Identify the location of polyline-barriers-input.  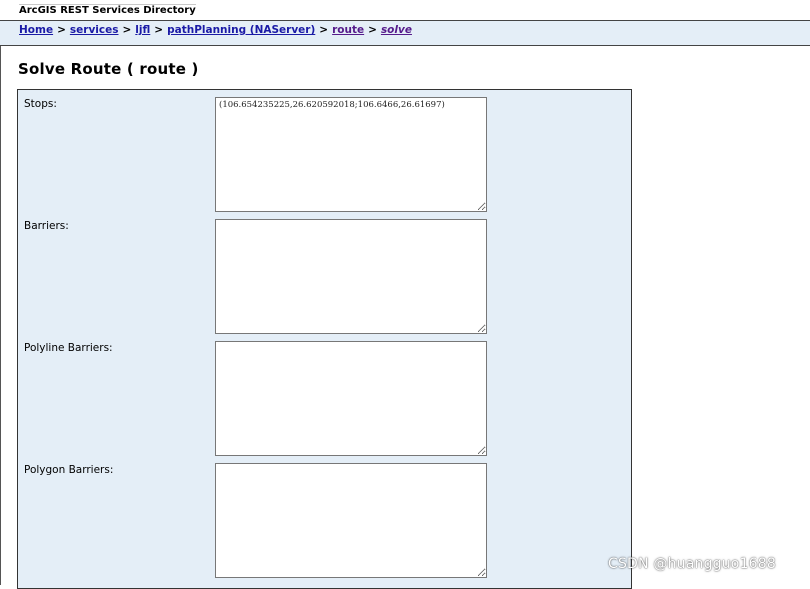
(351, 398).